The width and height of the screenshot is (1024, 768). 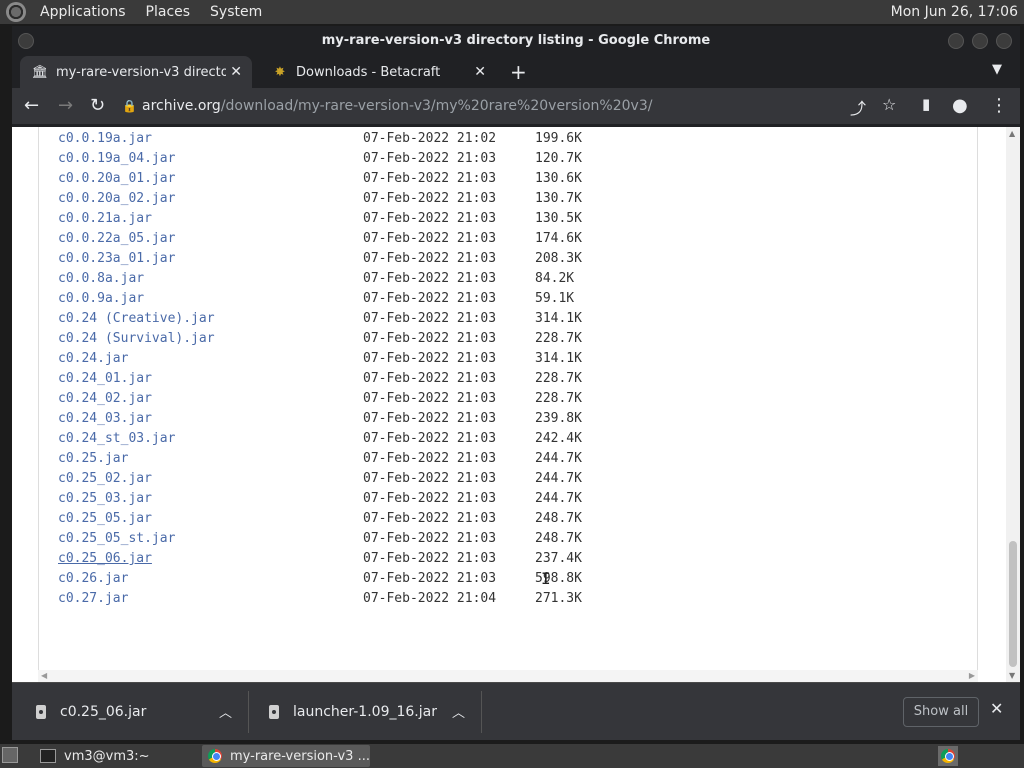 I want to click on file-link: c0.24_01.jar, so click(x=105, y=379).